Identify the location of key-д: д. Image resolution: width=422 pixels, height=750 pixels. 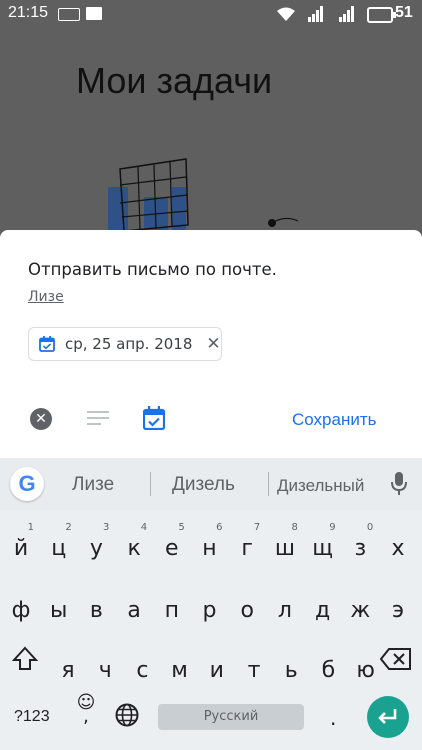
(323, 607).